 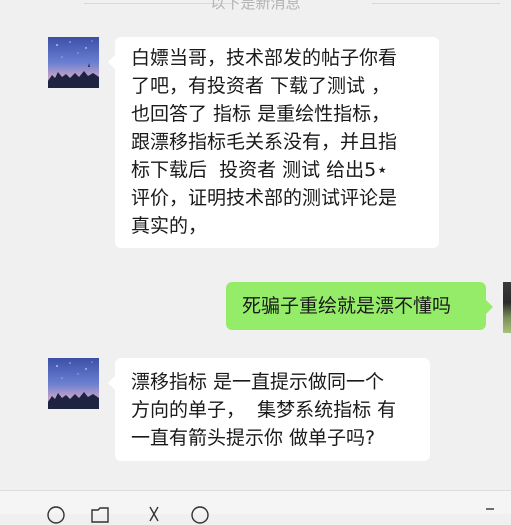 What do you see at coordinates (255, 7) in the screenshot?
I see `new-messages-divider: 以下是新消息` at bounding box center [255, 7].